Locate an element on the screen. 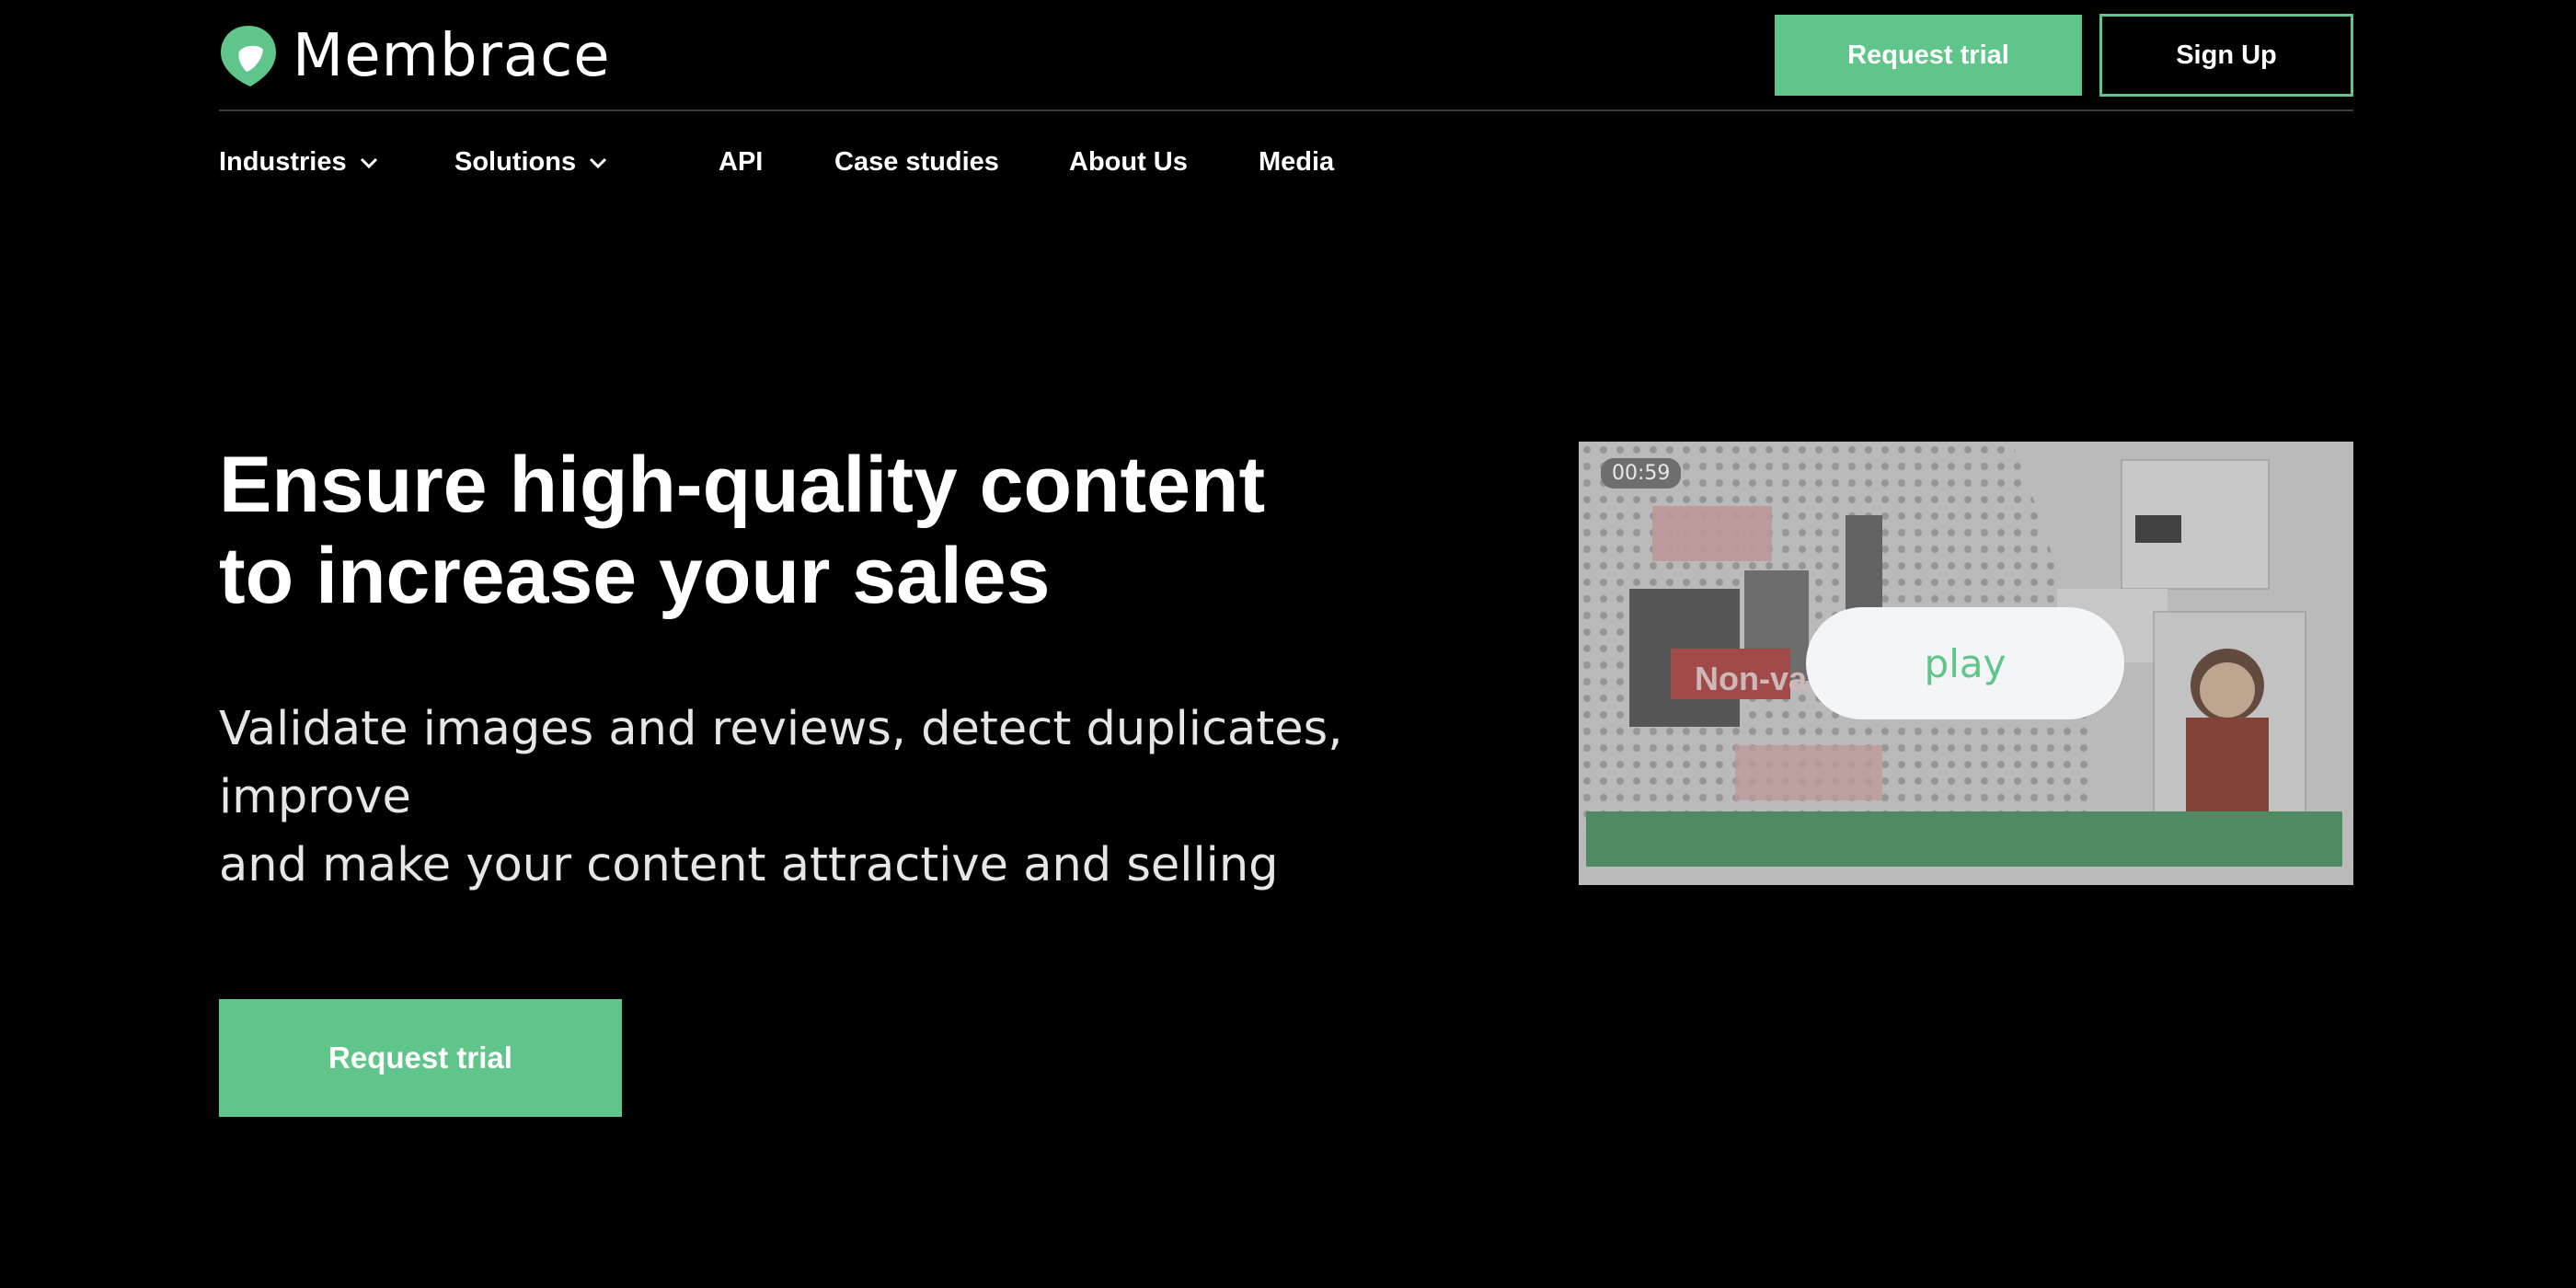 This screenshot has height=1288, width=2576. nav-item-label: Media is located at coordinates (1297, 162).